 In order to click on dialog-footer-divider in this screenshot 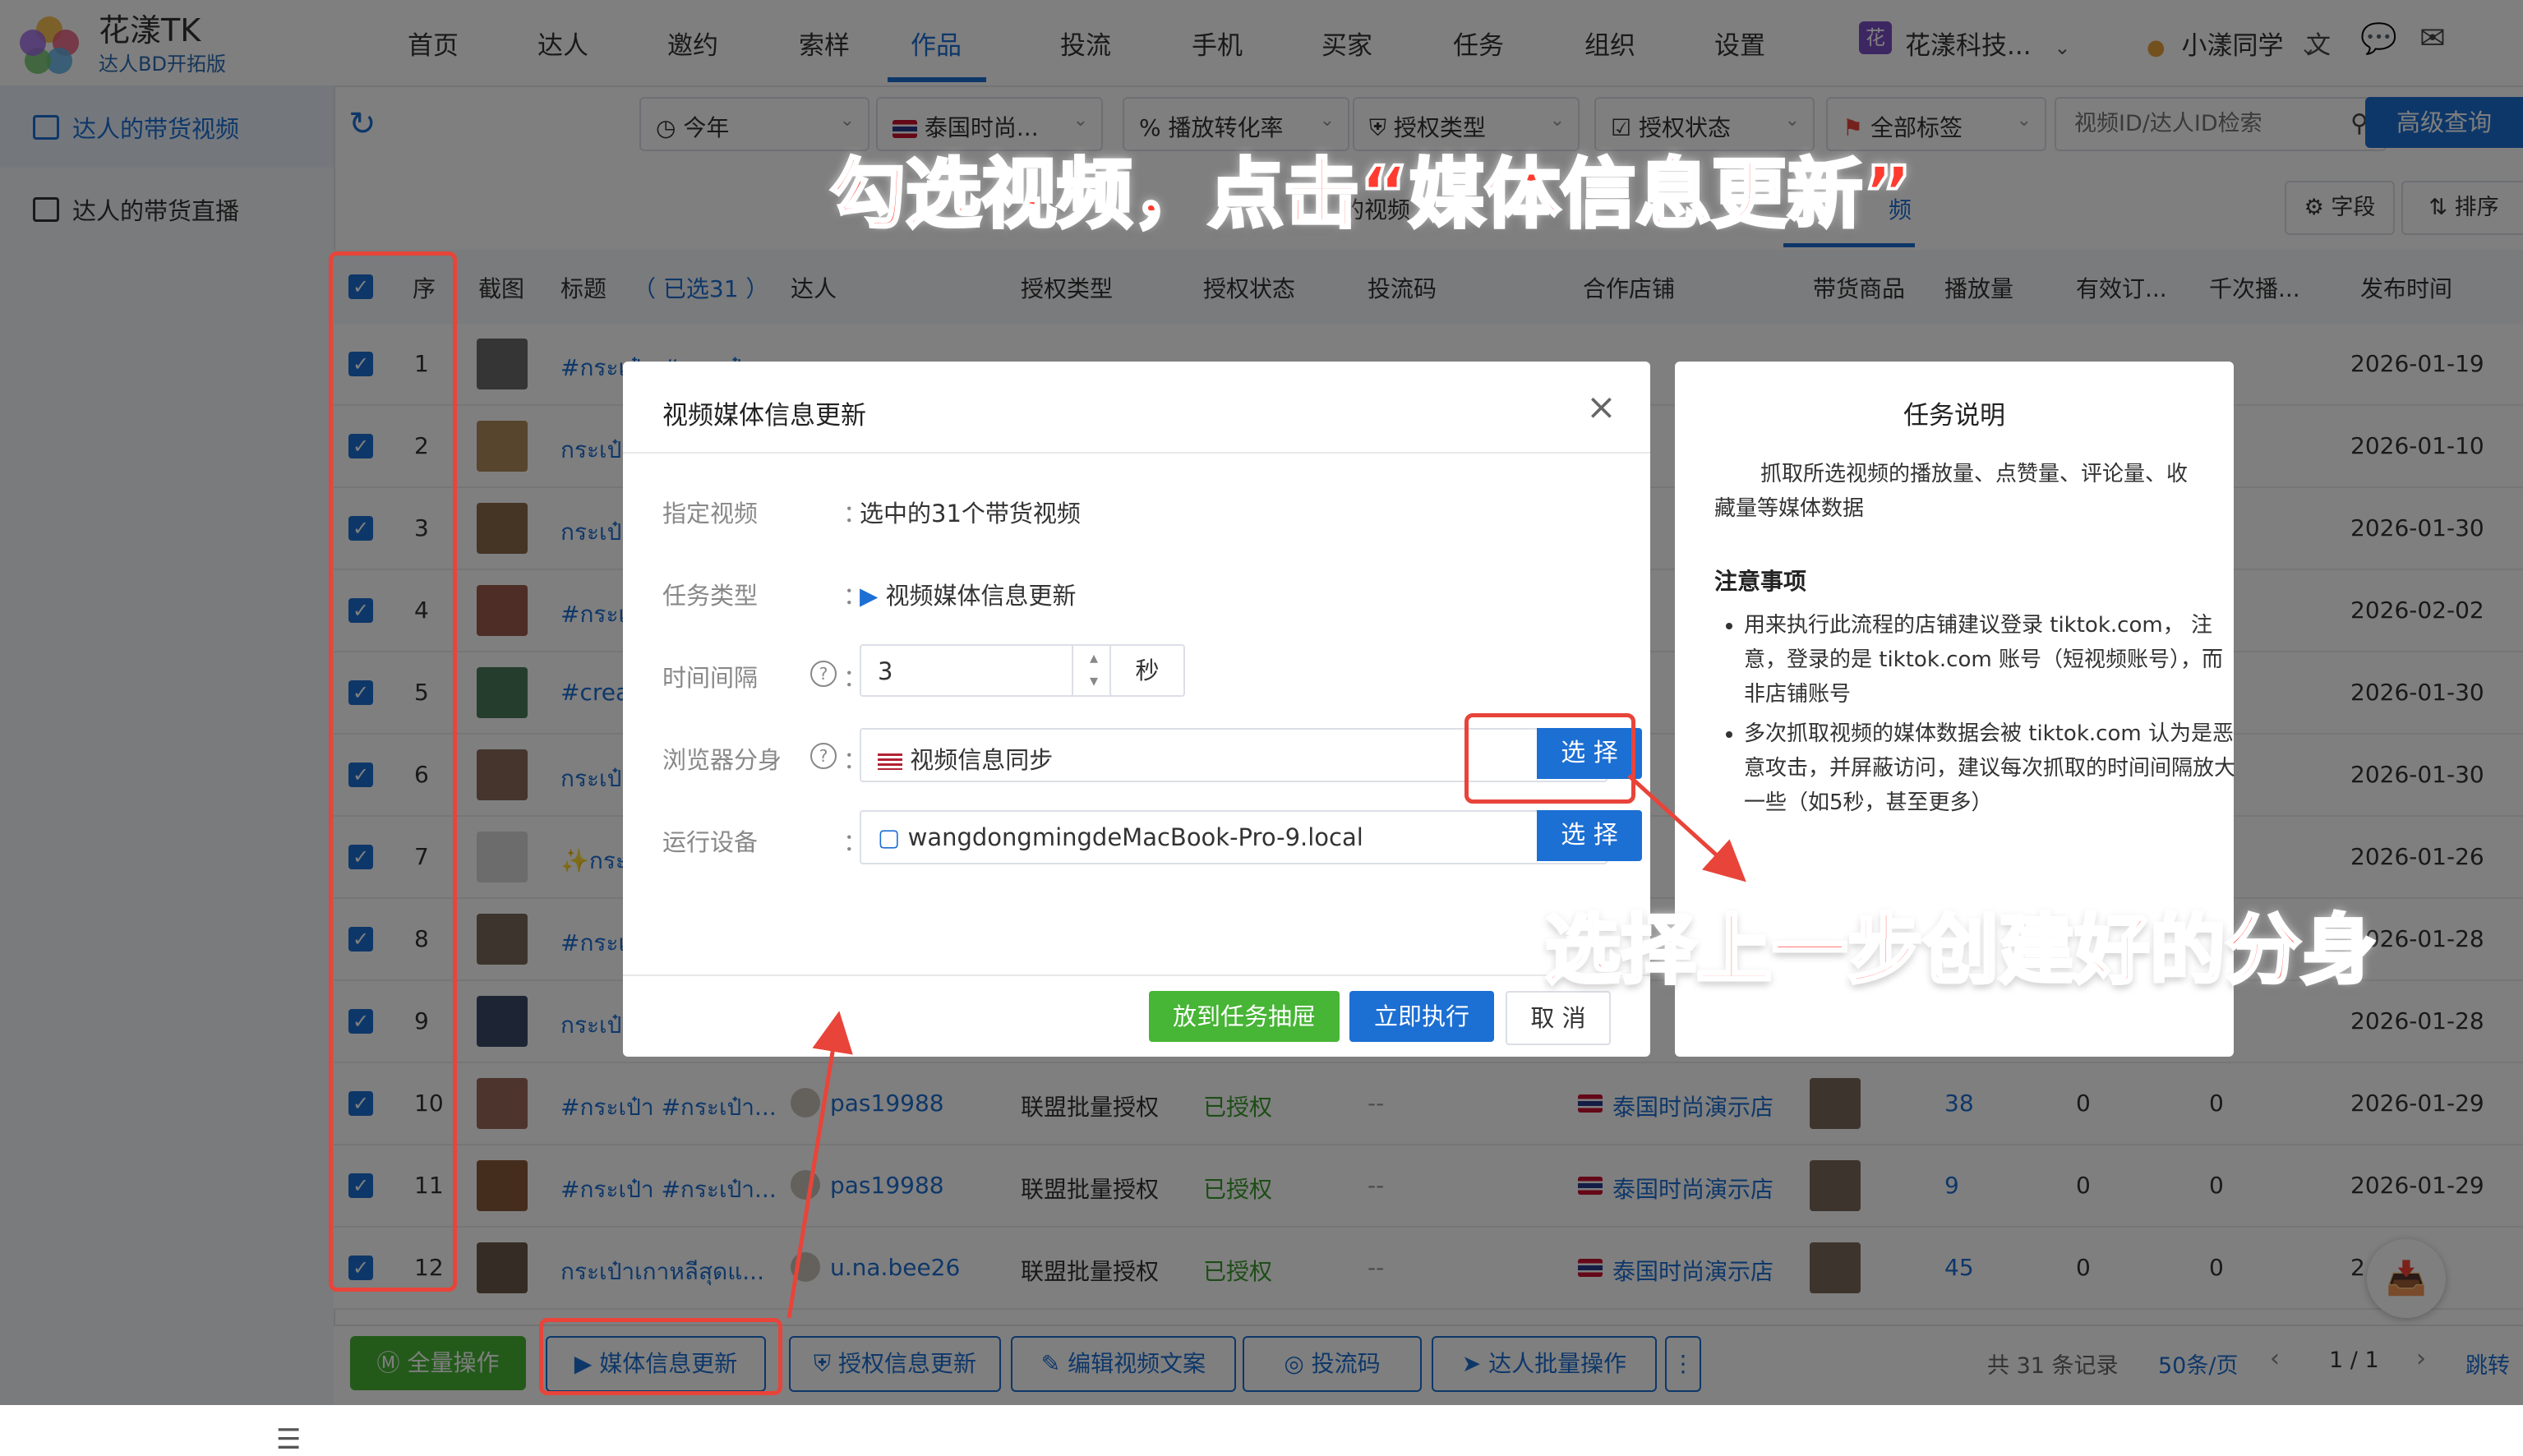, I will do `click(1136, 975)`.